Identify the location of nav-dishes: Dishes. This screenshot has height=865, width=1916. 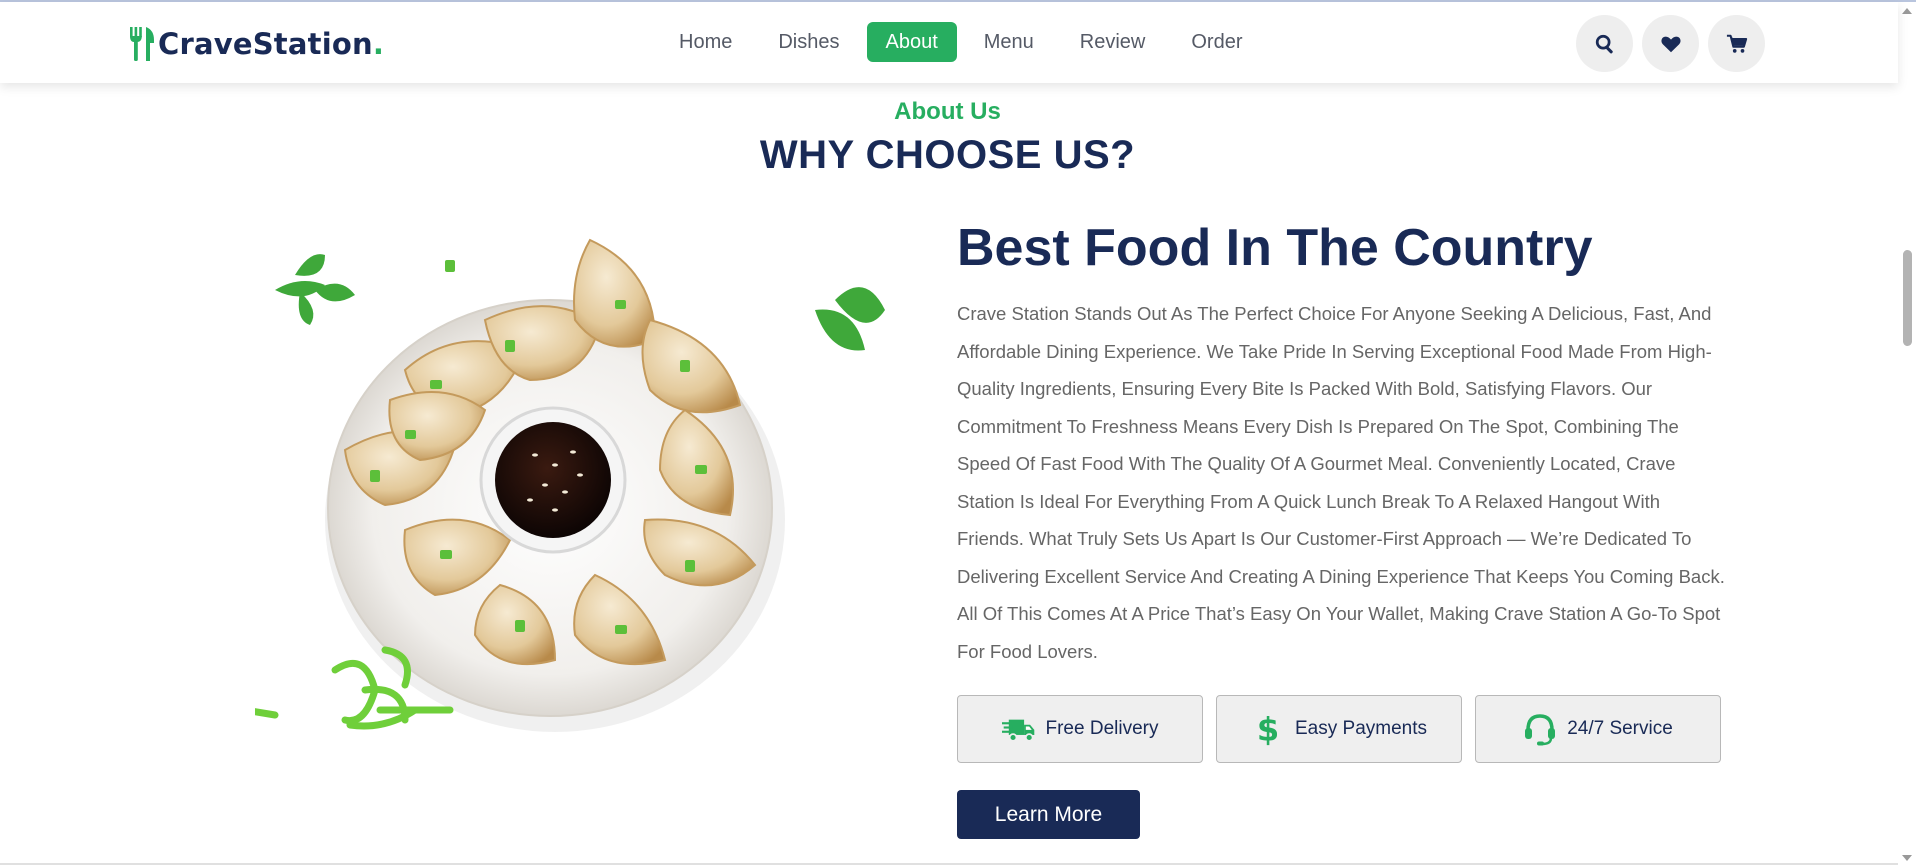
(808, 42).